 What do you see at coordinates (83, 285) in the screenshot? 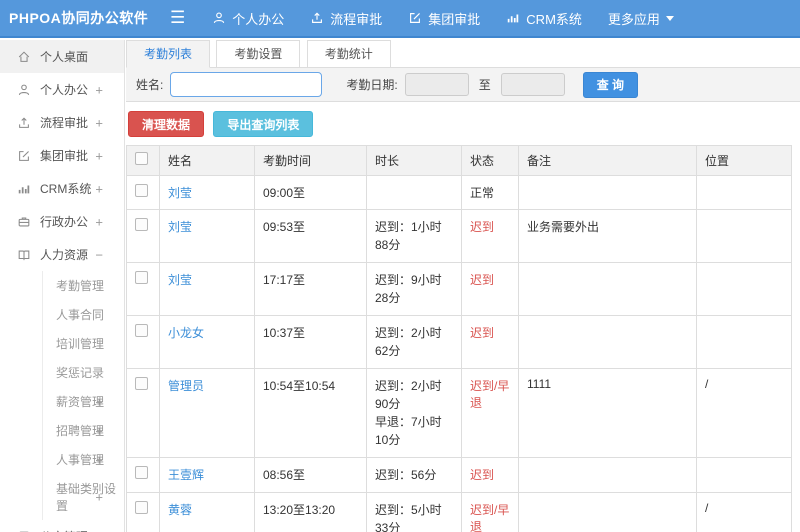
I see `sidebar-sub-attendance: 考勤管理` at bounding box center [83, 285].